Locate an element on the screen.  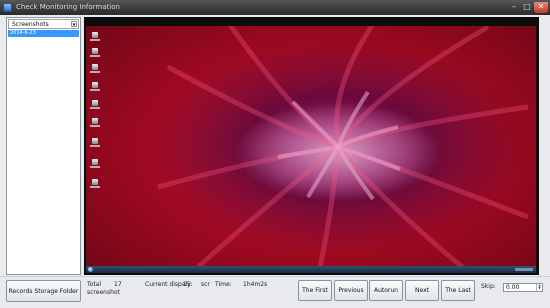
minimize-button: – is located at coordinates (514, 7).